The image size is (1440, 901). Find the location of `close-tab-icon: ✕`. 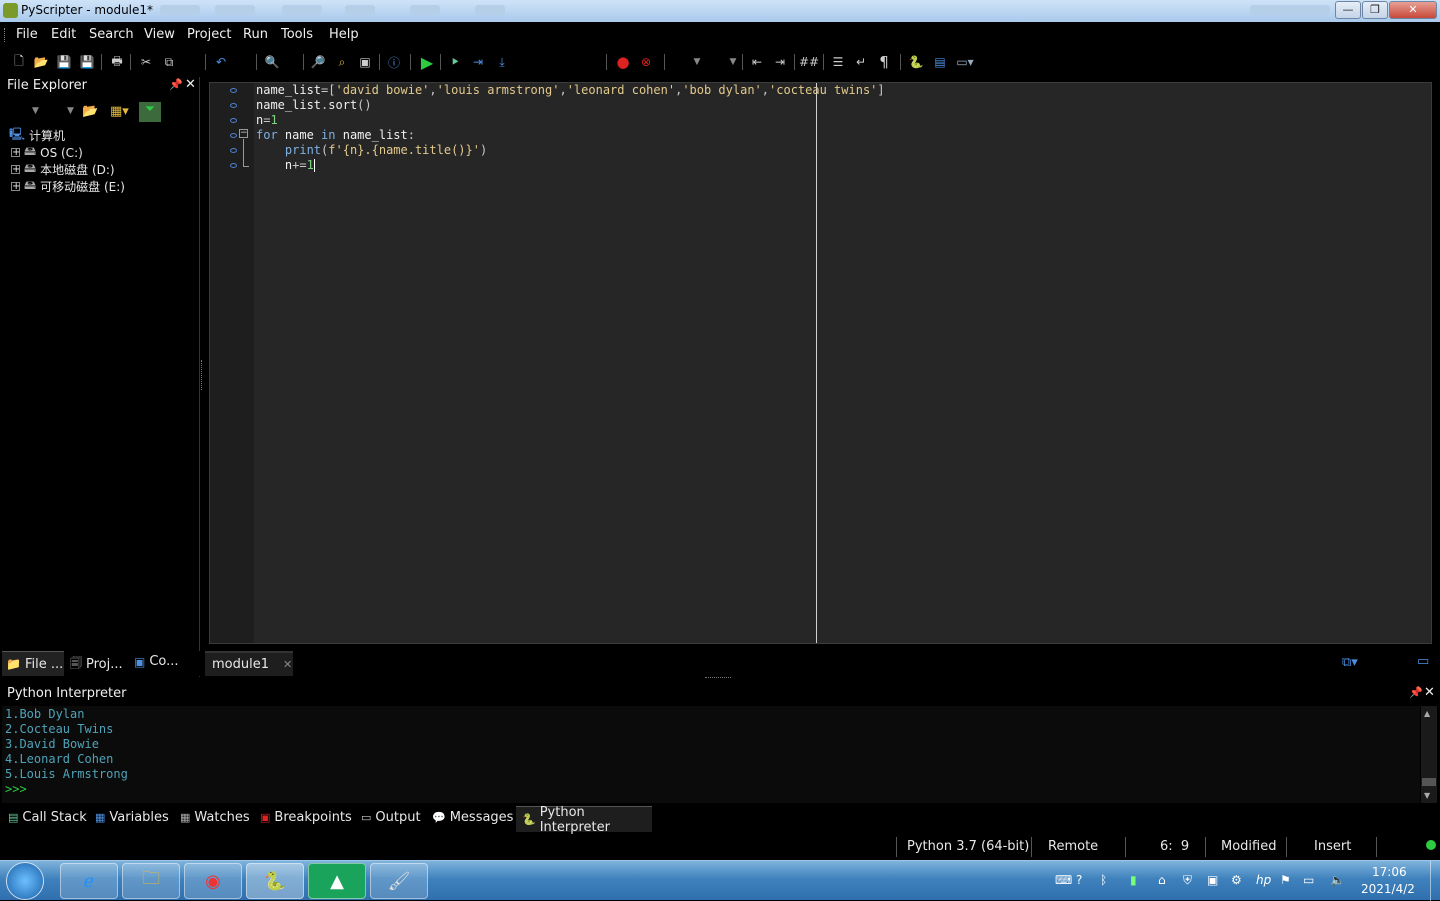

close-tab-icon: ✕ is located at coordinates (287, 664).